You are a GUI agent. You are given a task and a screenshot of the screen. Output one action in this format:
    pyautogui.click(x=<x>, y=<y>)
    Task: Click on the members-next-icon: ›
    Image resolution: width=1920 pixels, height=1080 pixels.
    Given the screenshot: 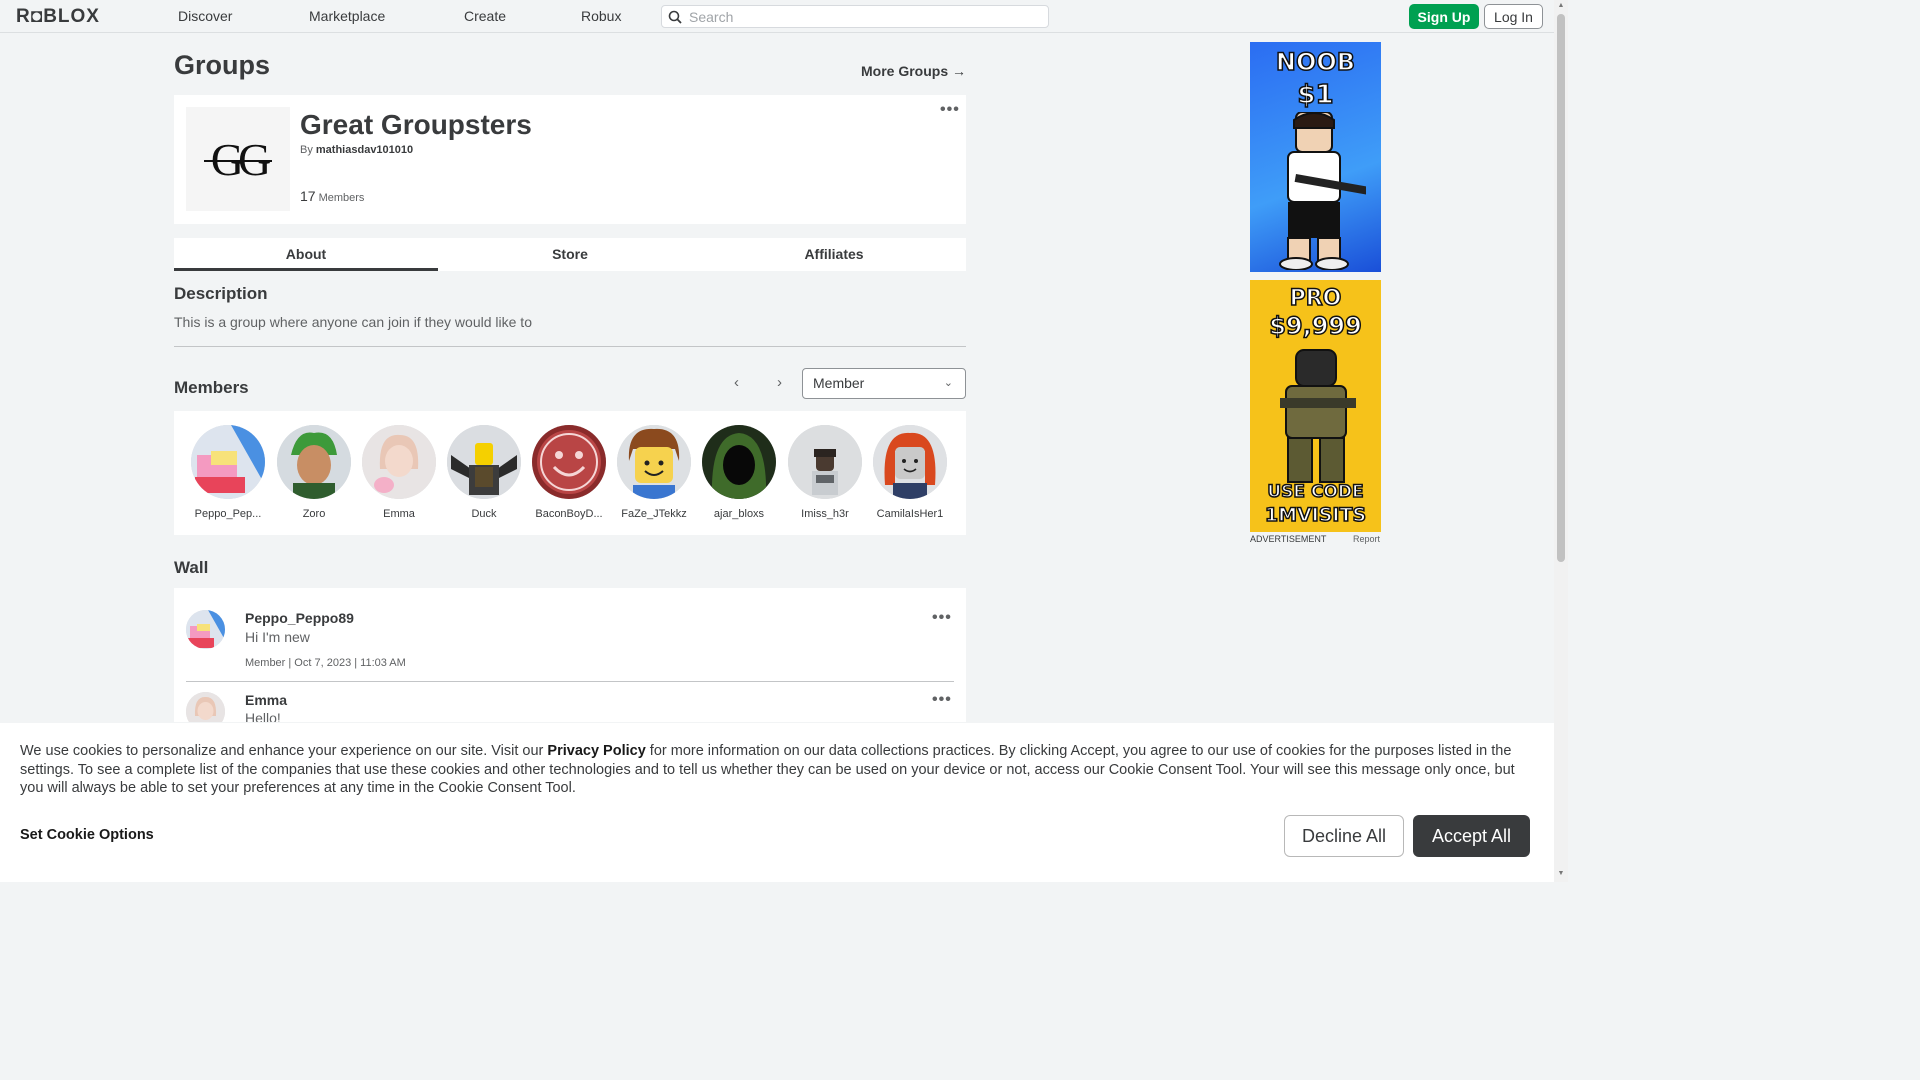 What is the action you would take?
    pyautogui.click(x=779, y=382)
    